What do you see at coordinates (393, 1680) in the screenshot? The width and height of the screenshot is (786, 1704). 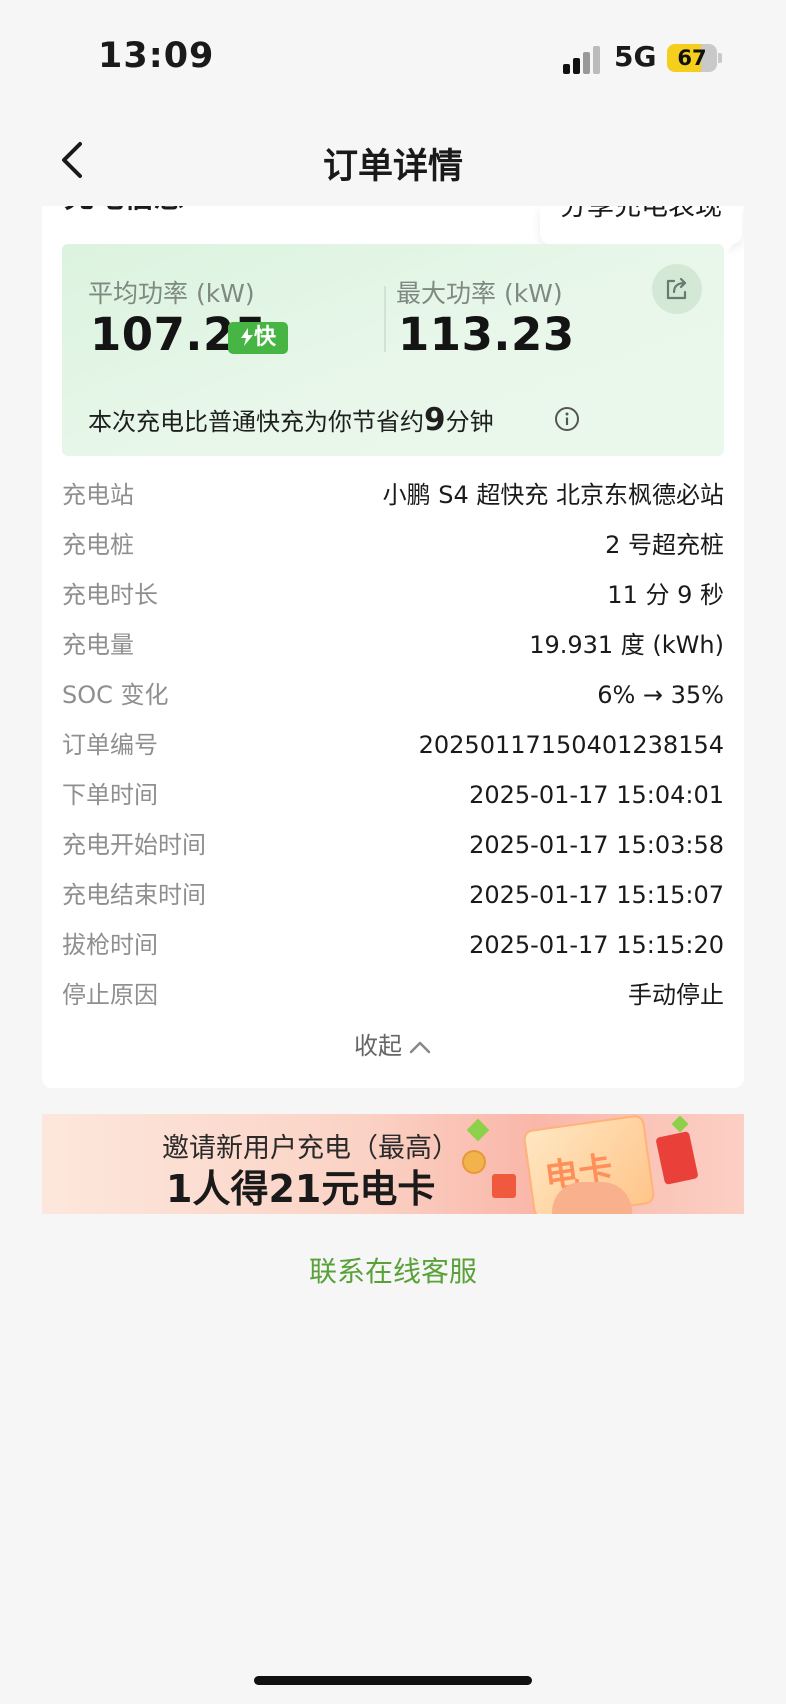 I see `home-indicator` at bounding box center [393, 1680].